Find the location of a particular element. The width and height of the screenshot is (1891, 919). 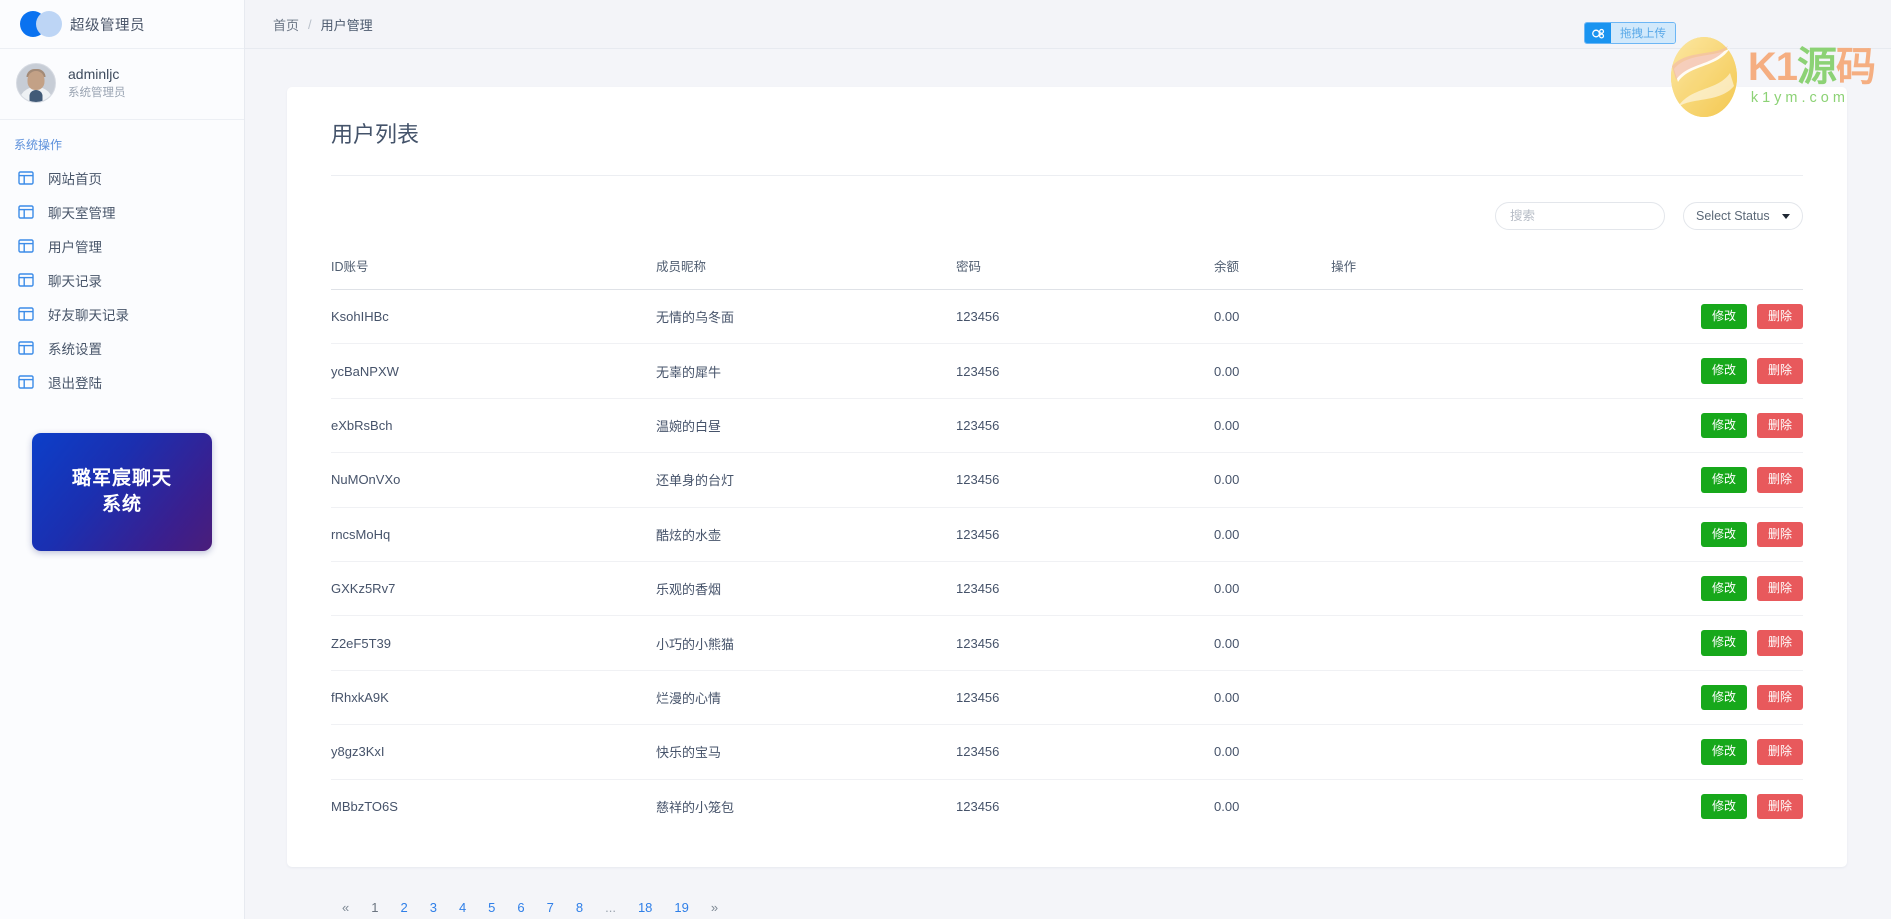

search-input is located at coordinates (1580, 216).